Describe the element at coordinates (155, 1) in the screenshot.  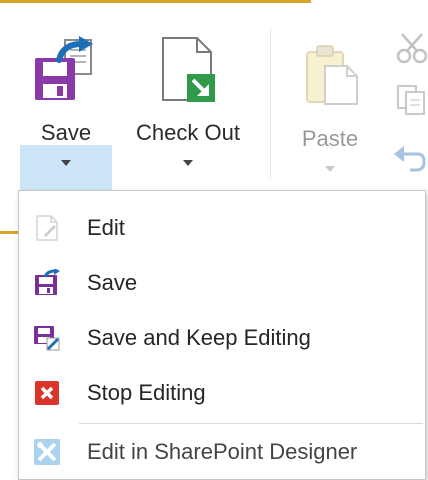
I see `ribbon-accent-line` at that location.